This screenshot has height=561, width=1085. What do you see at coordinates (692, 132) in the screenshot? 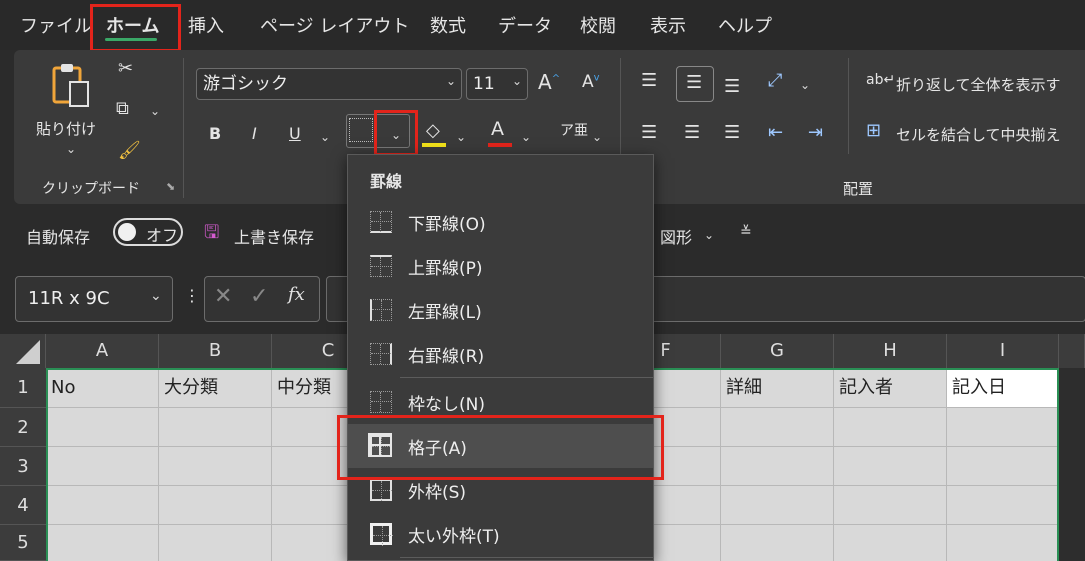
I see `align-center-icon: ☰` at bounding box center [692, 132].